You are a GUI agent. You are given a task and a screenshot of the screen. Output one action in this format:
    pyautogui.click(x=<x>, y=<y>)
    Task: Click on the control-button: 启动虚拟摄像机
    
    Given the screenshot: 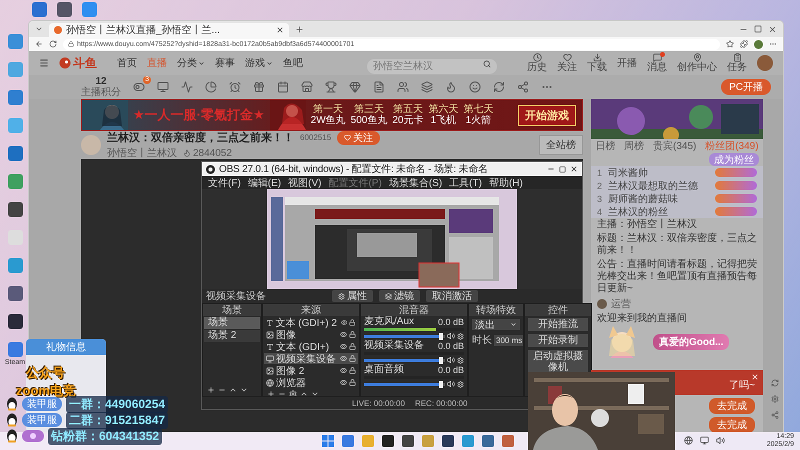 What is the action you would take?
    pyautogui.click(x=558, y=362)
    